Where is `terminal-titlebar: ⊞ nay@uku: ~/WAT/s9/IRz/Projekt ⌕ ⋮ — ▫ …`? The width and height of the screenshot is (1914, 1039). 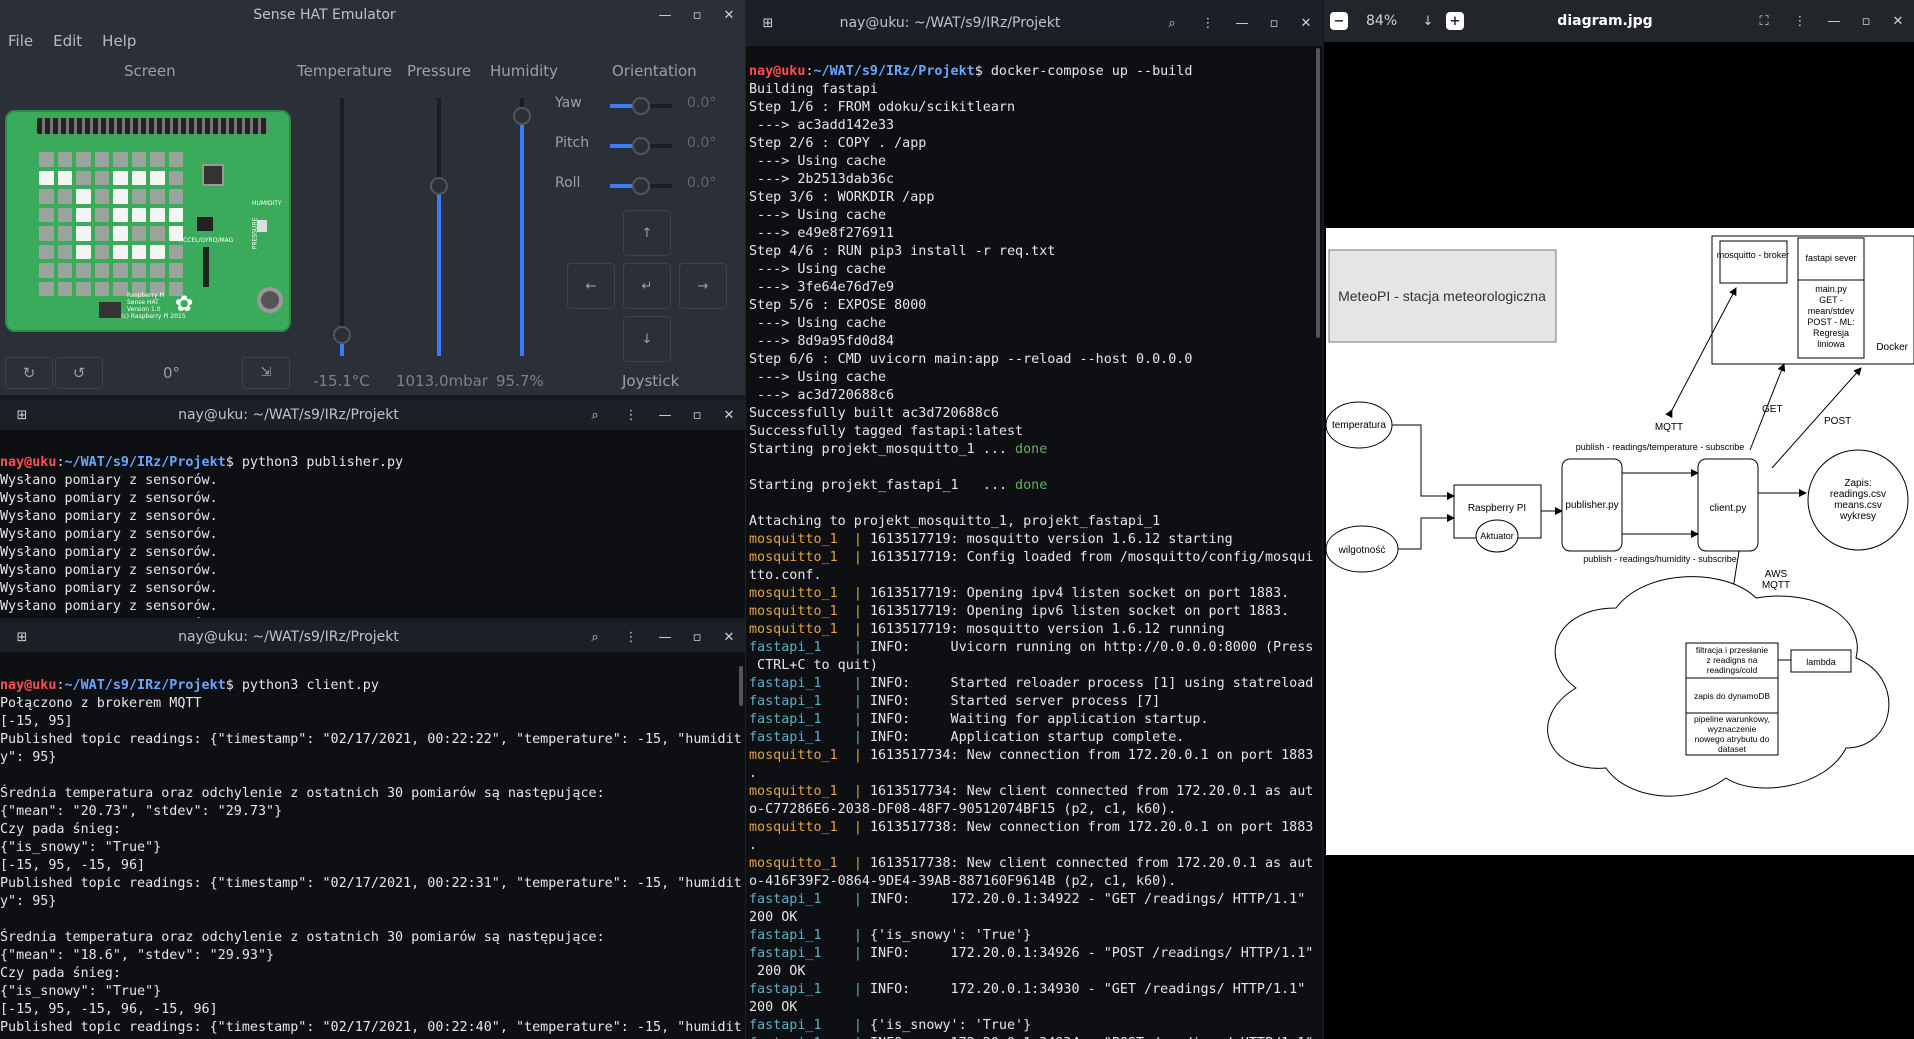
terminal-titlebar: ⊞ nay@uku: ~/WAT/s9/IRz/Projekt ⌕ ⋮ — ▫ … is located at coordinates (1034, 23).